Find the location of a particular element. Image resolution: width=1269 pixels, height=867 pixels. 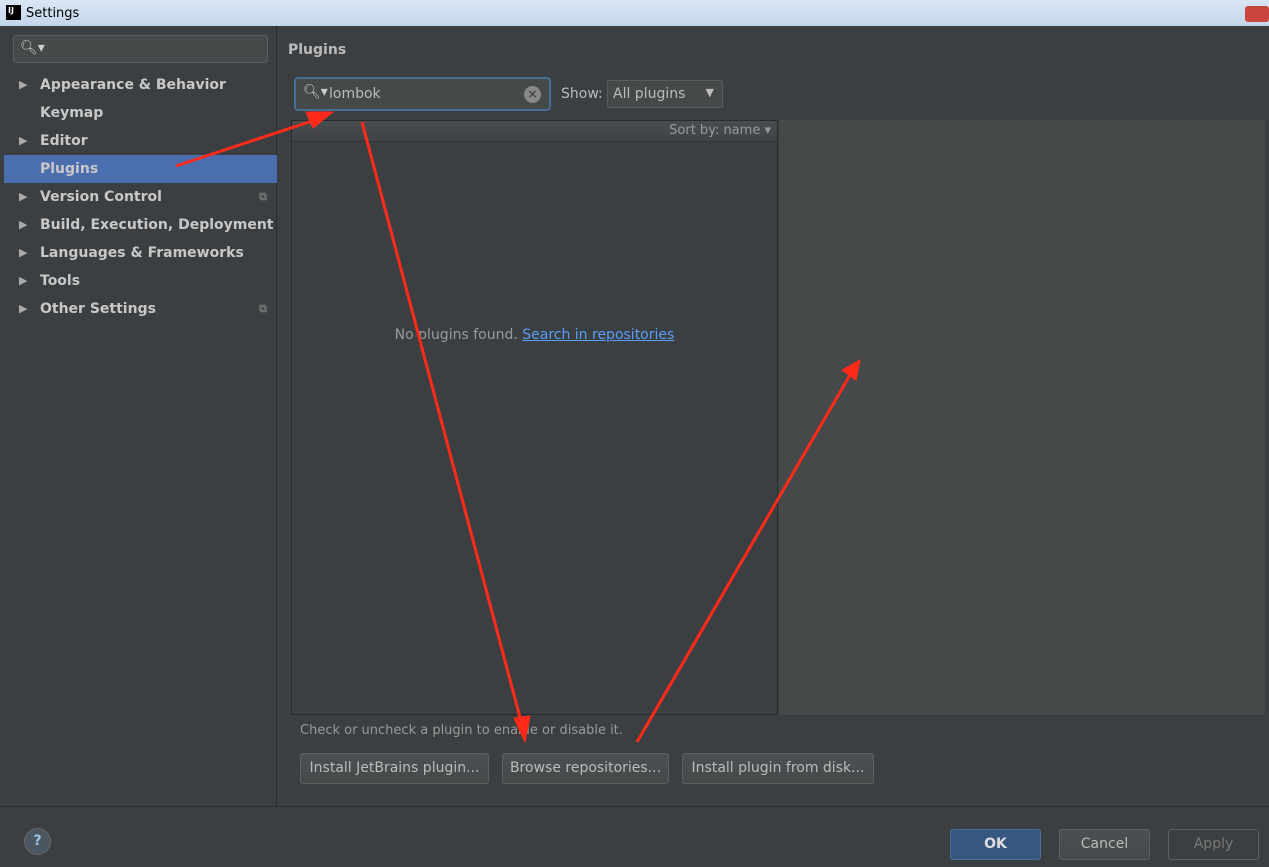

cancel-button: Cancel is located at coordinates (1104, 844).